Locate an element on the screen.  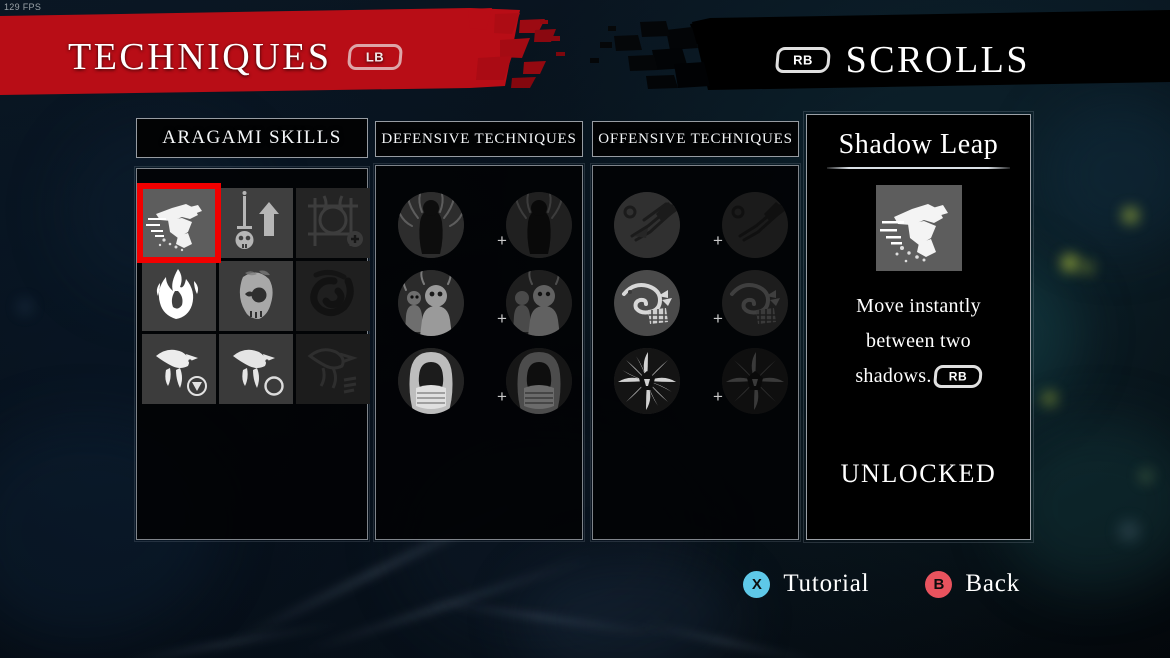
crow-outline-icon is located at coordinates (333, 369).